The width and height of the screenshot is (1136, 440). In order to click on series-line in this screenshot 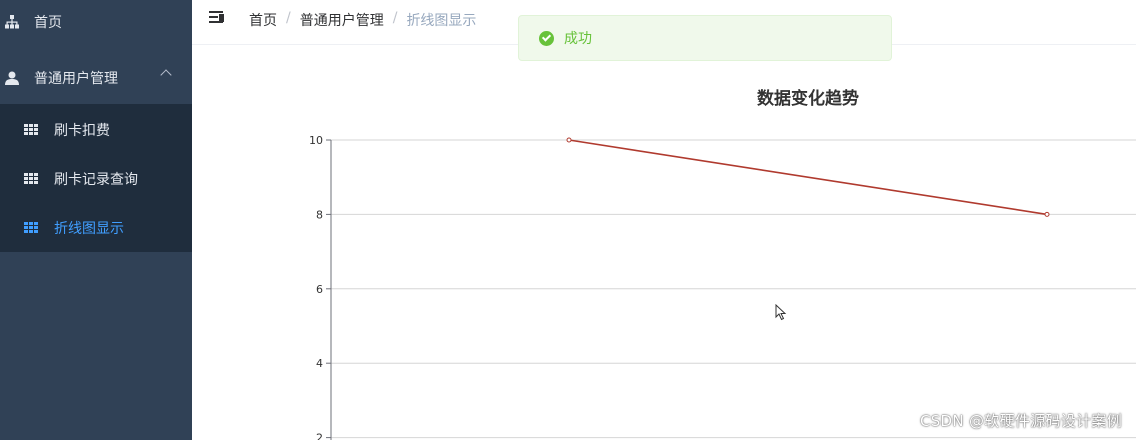, I will do `click(808, 177)`.